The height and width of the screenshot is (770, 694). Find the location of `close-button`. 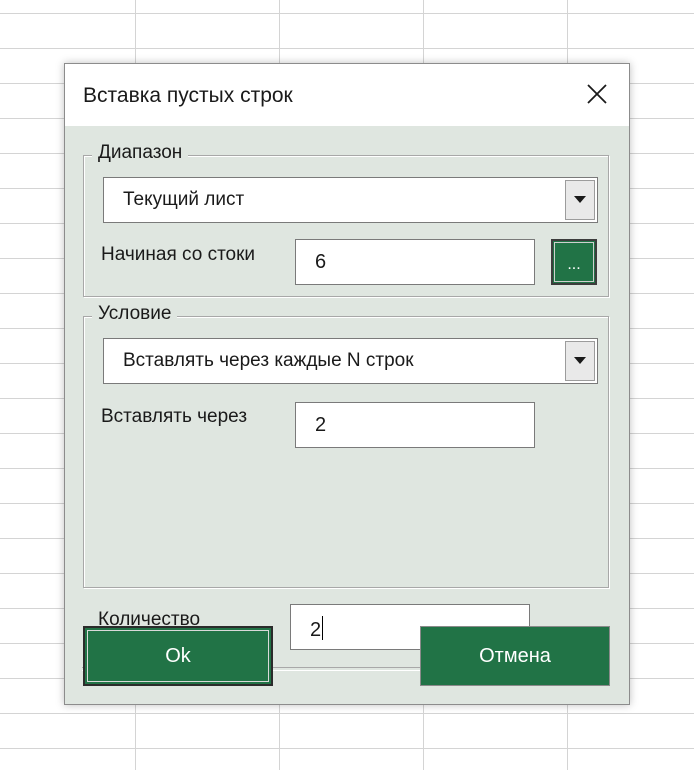

close-button is located at coordinates (597, 94).